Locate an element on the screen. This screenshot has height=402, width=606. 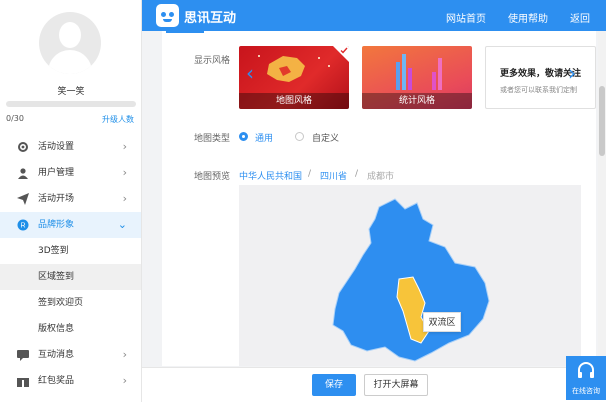
quota-progress-bar is located at coordinates (71, 104).